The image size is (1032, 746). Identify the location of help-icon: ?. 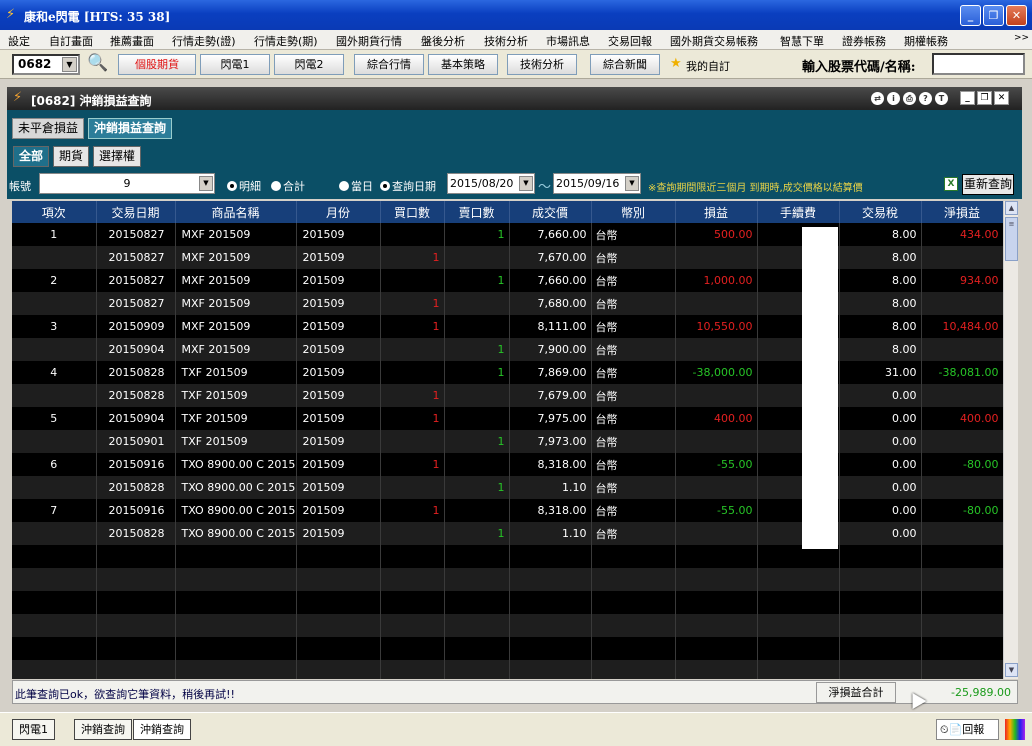
(925, 98).